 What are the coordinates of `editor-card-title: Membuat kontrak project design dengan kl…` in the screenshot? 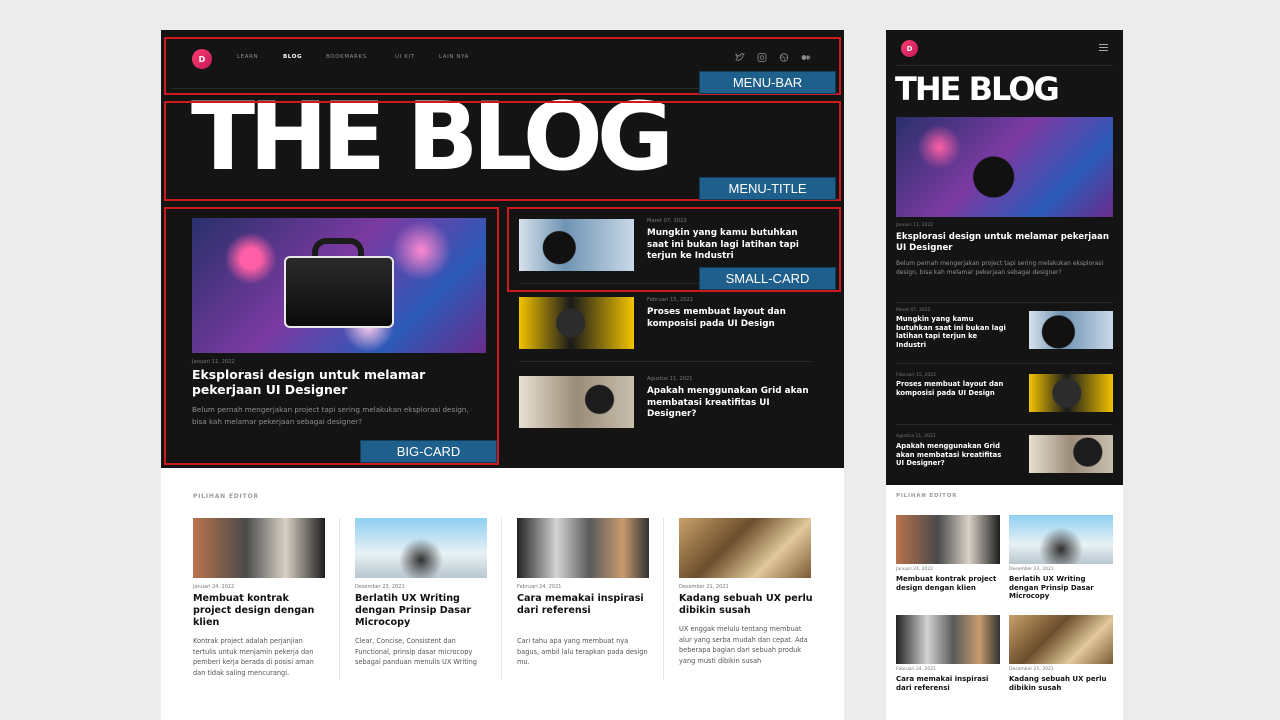 It's located at (260, 611).